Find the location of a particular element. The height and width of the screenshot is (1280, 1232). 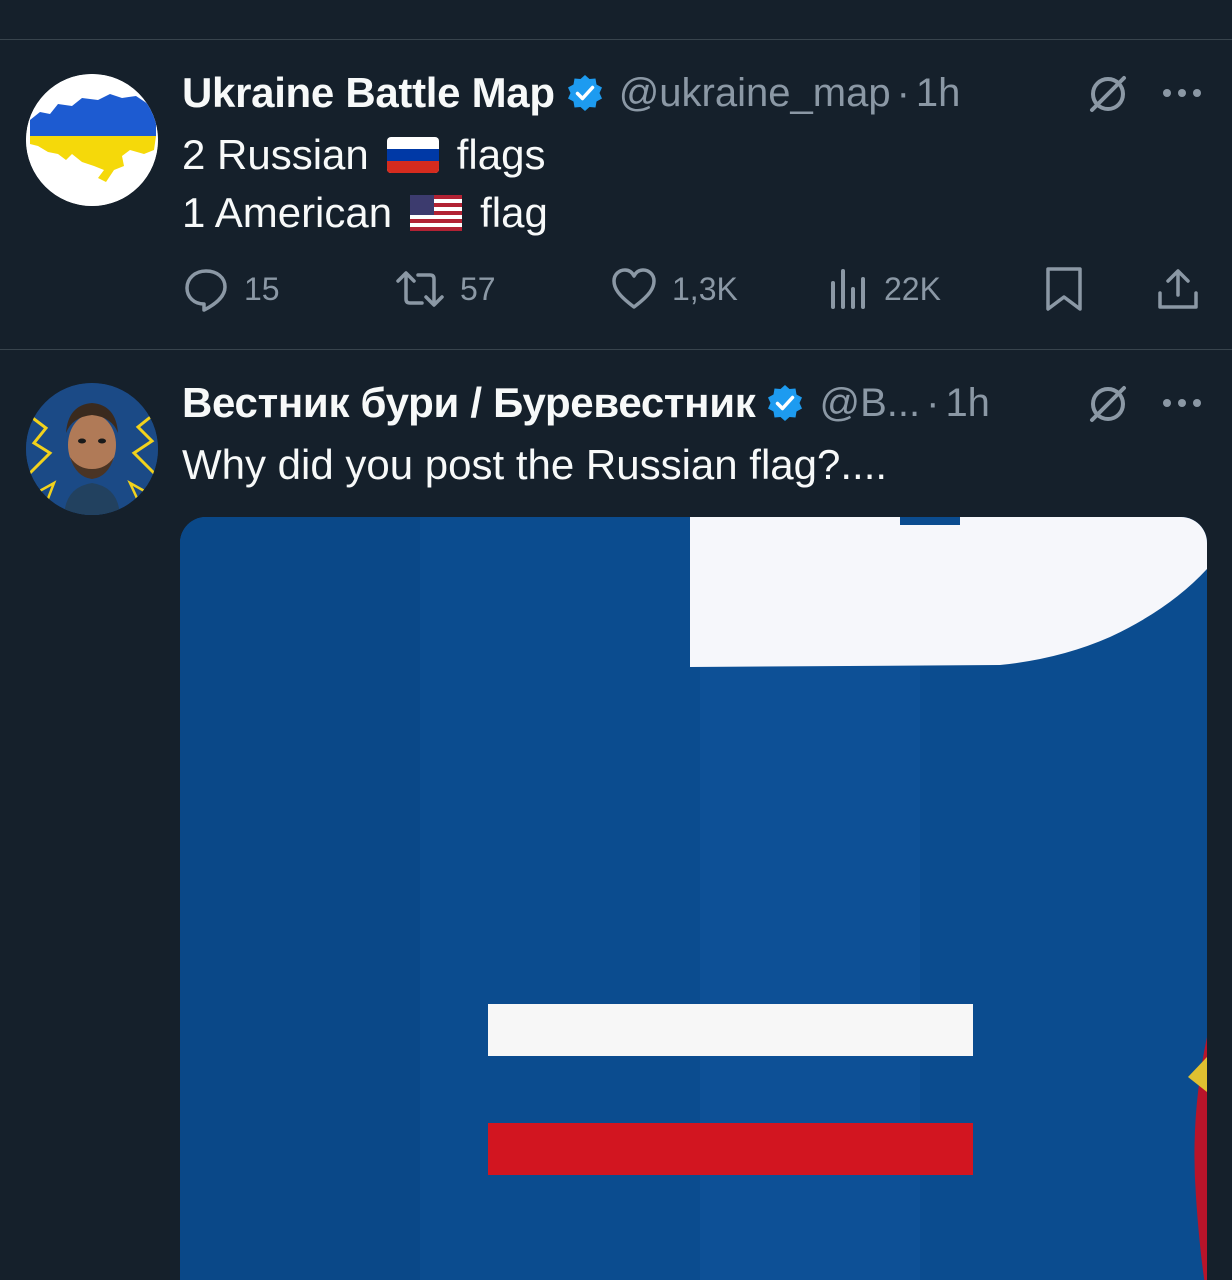

text-segment: 1 American is located at coordinates (287, 212).